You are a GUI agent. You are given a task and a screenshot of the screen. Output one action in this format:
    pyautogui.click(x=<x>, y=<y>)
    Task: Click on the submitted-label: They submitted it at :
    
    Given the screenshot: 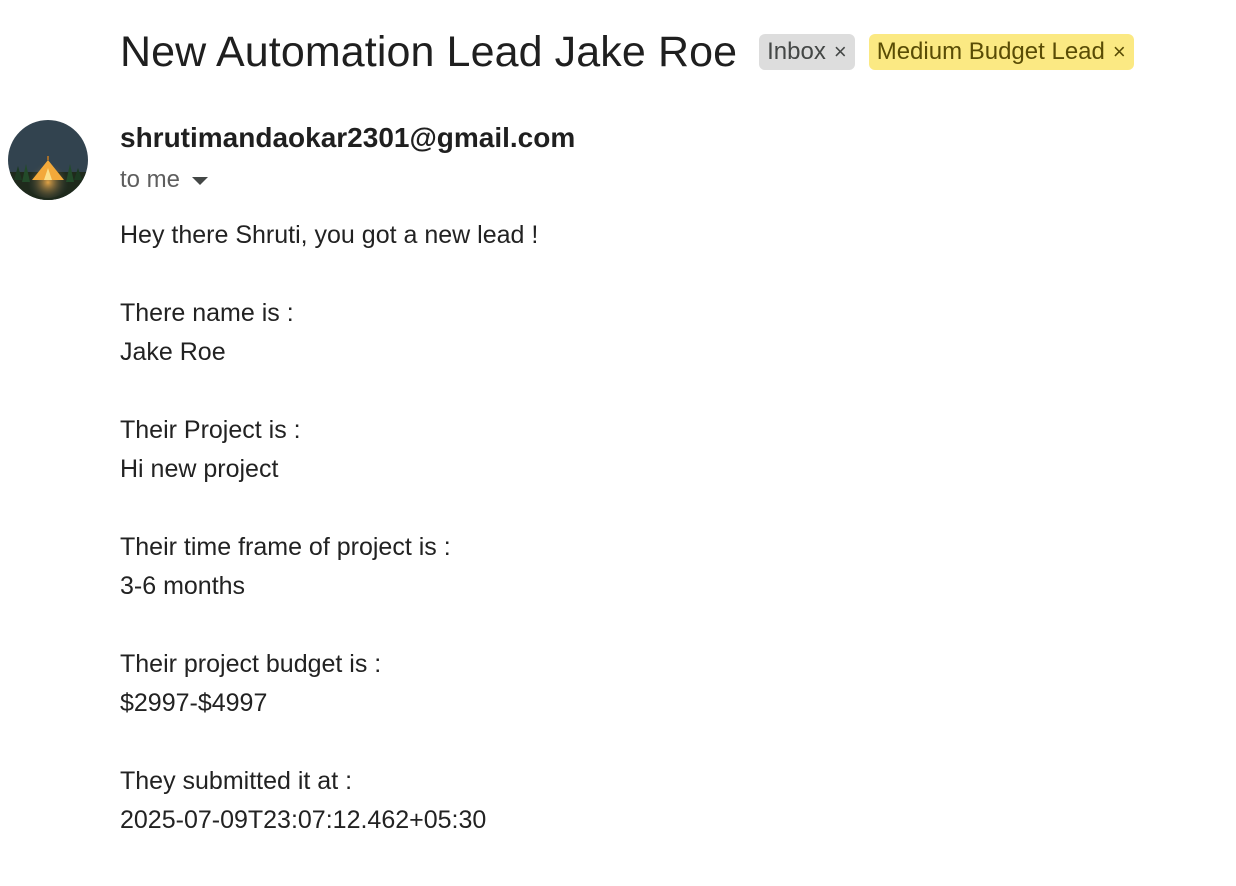 What is the action you would take?
    pyautogui.click(x=236, y=781)
    